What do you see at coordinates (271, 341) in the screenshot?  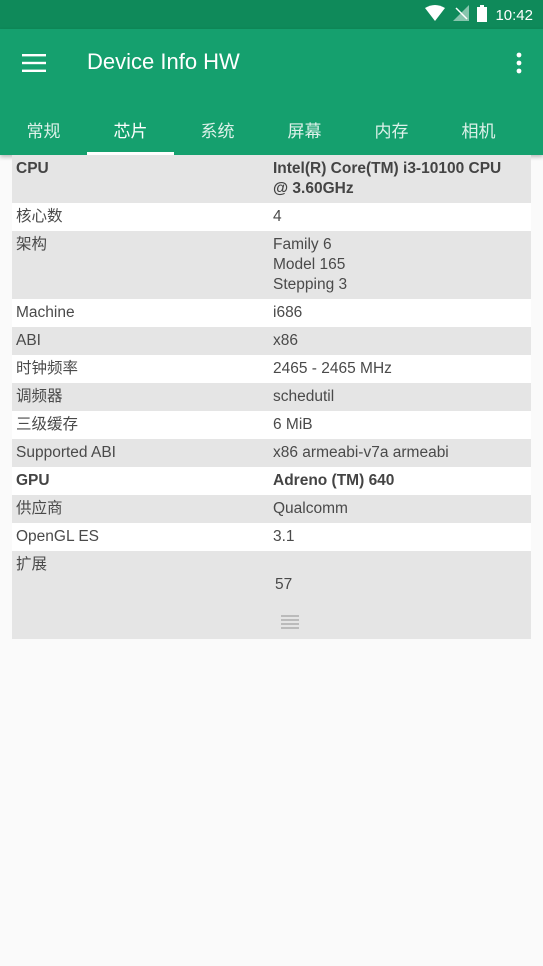 I see `row-abi: ABI x86` at bounding box center [271, 341].